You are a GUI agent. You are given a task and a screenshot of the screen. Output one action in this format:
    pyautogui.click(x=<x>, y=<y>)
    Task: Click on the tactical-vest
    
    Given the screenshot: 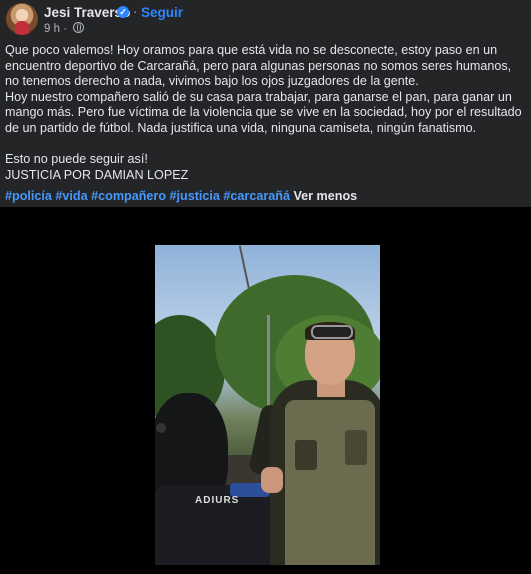 What is the action you would take?
    pyautogui.click(x=330, y=482)
    